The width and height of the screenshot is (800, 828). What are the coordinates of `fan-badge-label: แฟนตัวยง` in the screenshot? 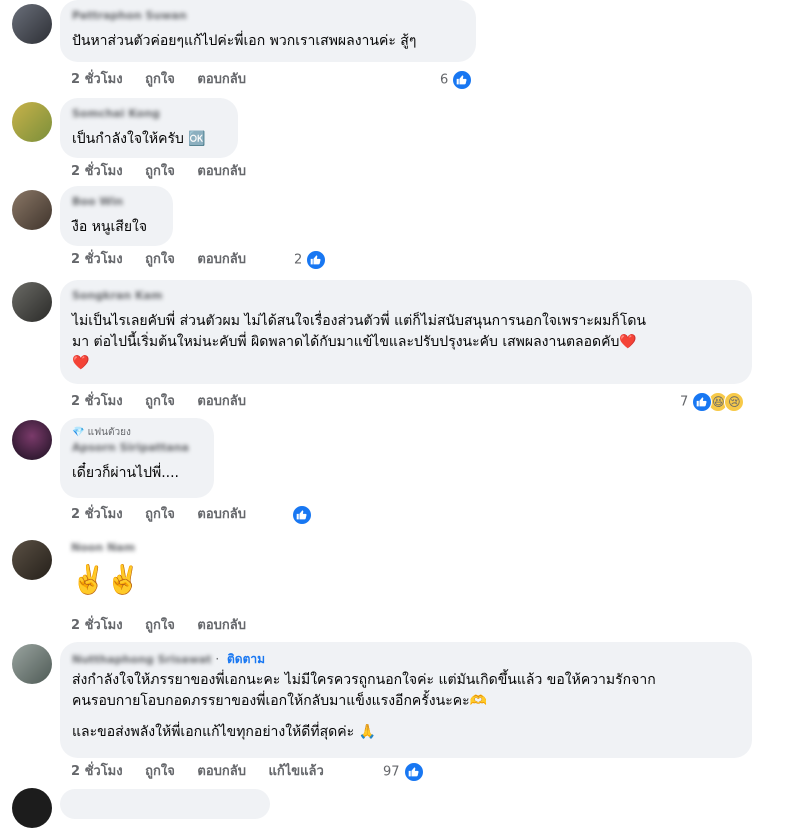 It's located at (109, 432).